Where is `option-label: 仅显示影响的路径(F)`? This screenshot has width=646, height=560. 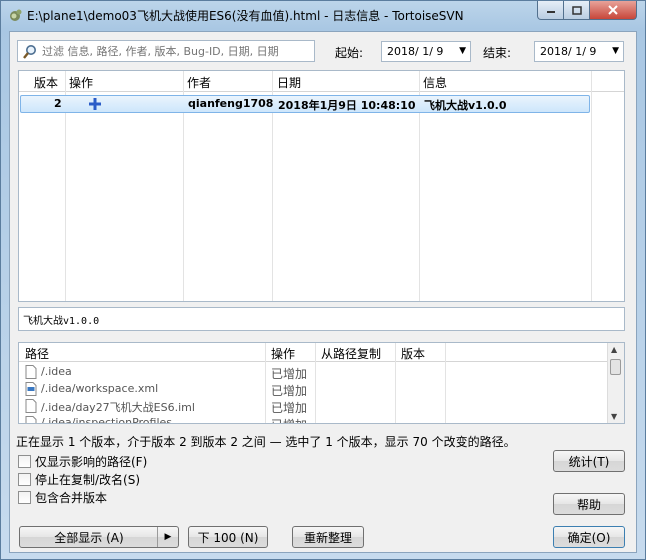 option-label: 仅显示影响的路径(F) is located at coordinates (91, 461).